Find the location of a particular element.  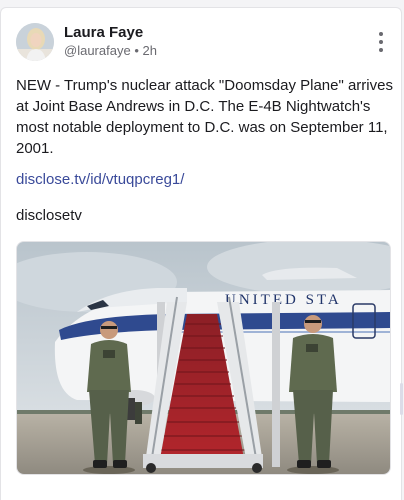

avatar is located at coordinates (35, 42).